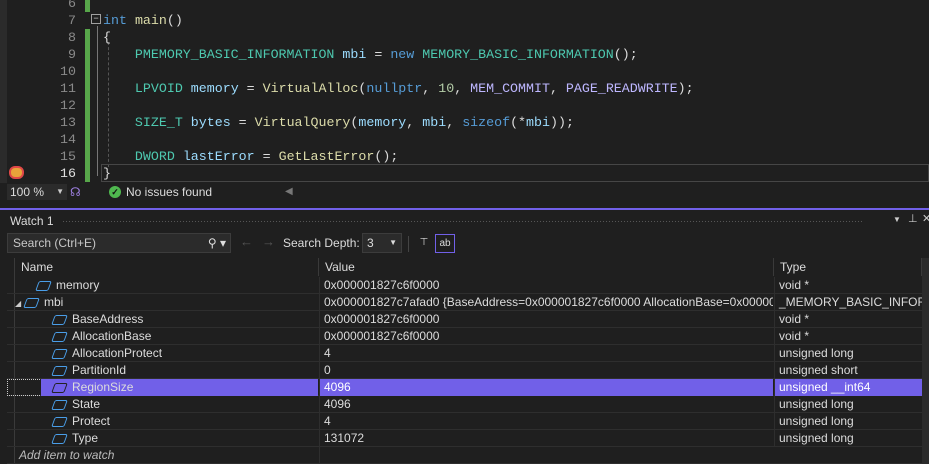 Image resolution: width=929 pixels, height=464 pixels. I want to click on name-cell: AllocationBase, so click(162, 336).